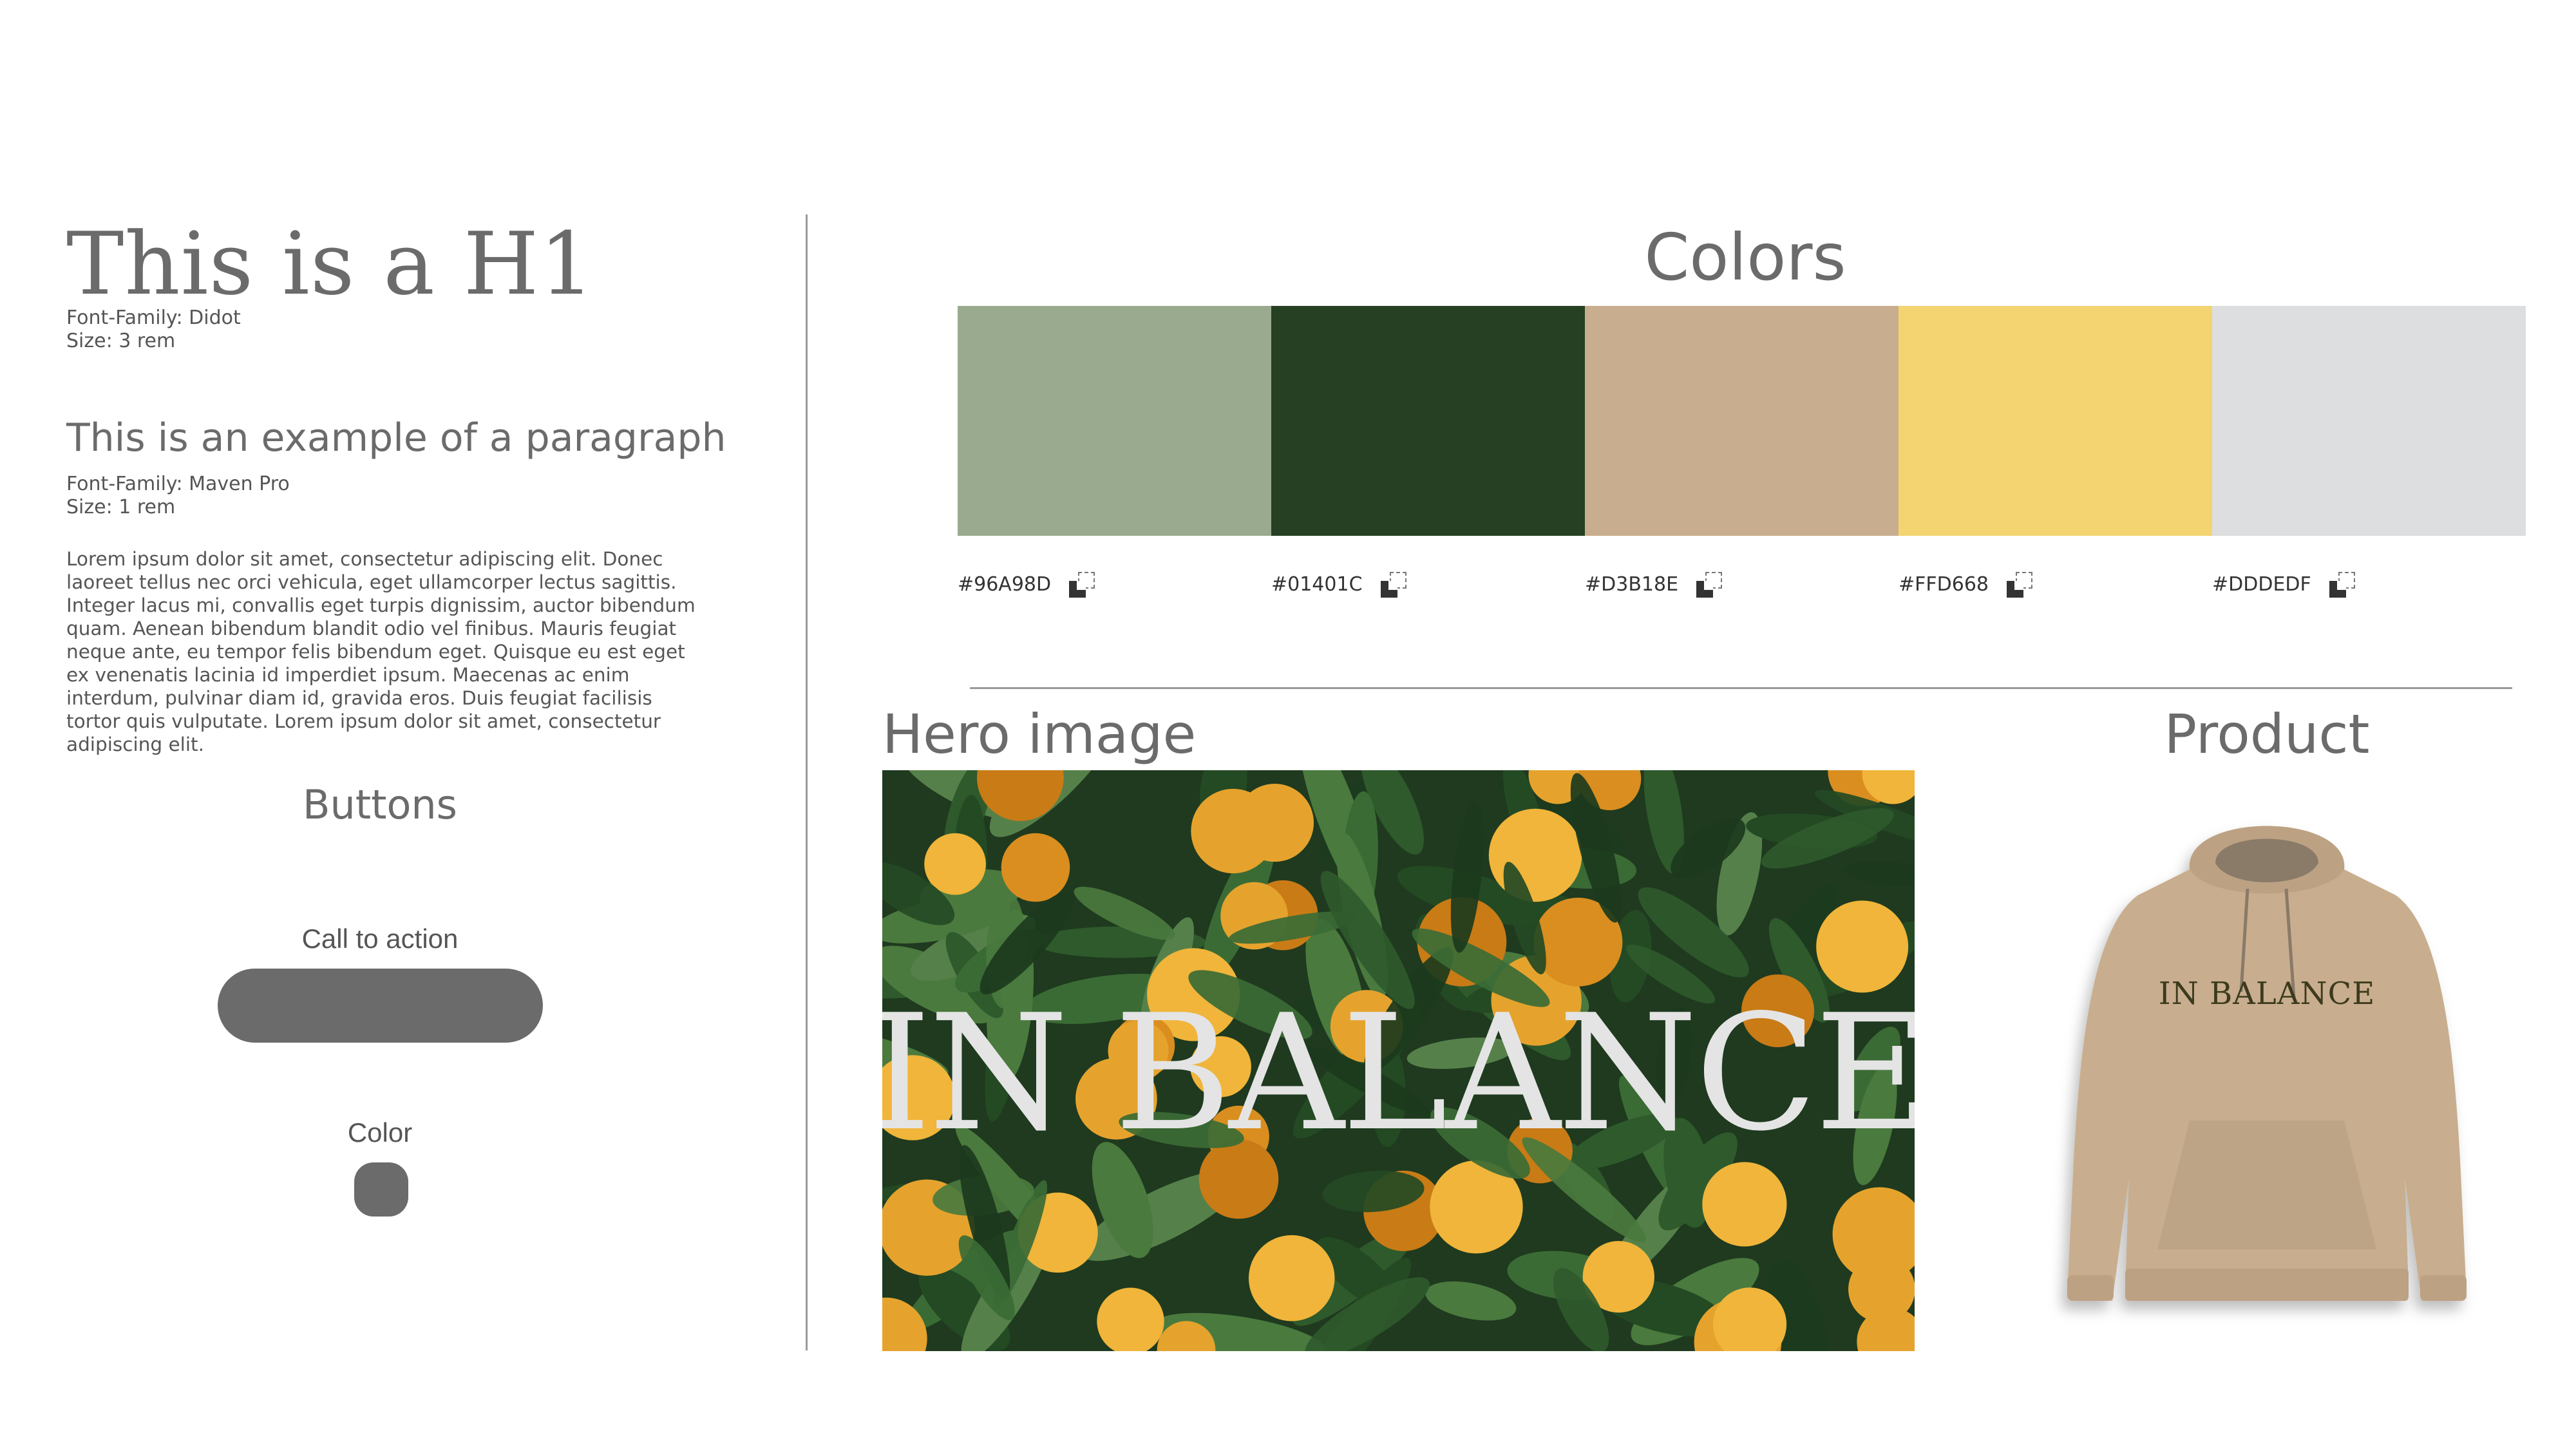  Describe the element at coordinates (381, 1006) in the screenshot. I see `call-to-action-button` at that location.